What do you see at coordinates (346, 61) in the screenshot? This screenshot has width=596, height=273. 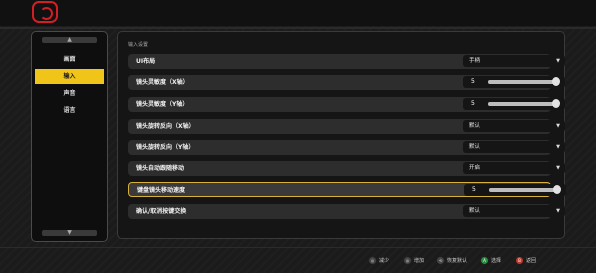 I see `ui-layout-row: UI布局 手柄 ▼` at bounding box center [346, 61].